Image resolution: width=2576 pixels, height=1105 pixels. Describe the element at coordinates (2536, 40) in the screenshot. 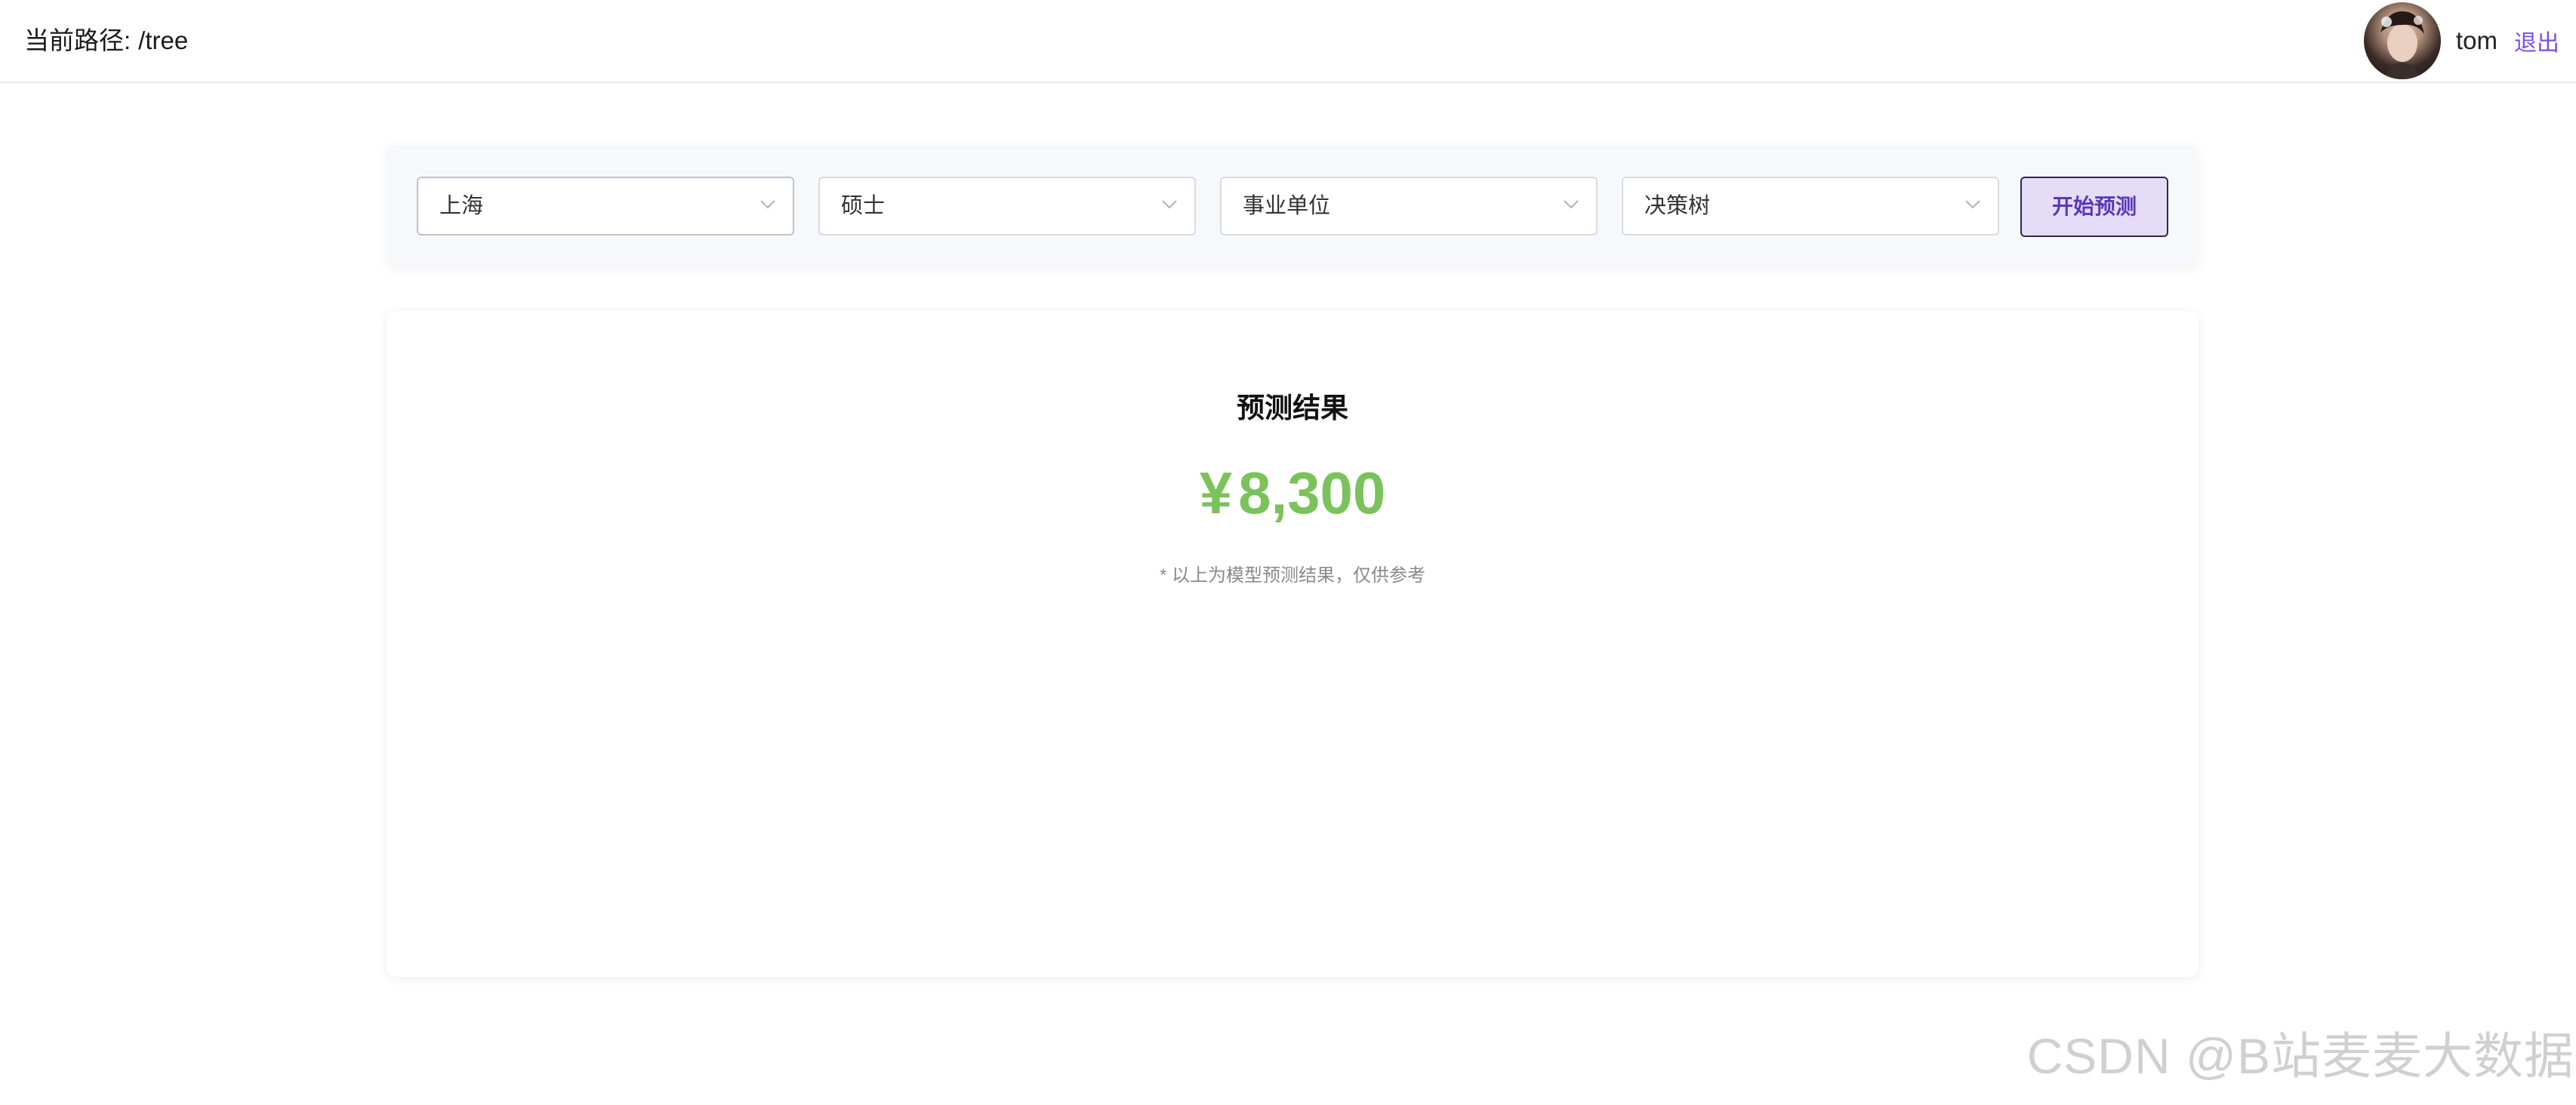

I see `logout-link: 退出` at that location.